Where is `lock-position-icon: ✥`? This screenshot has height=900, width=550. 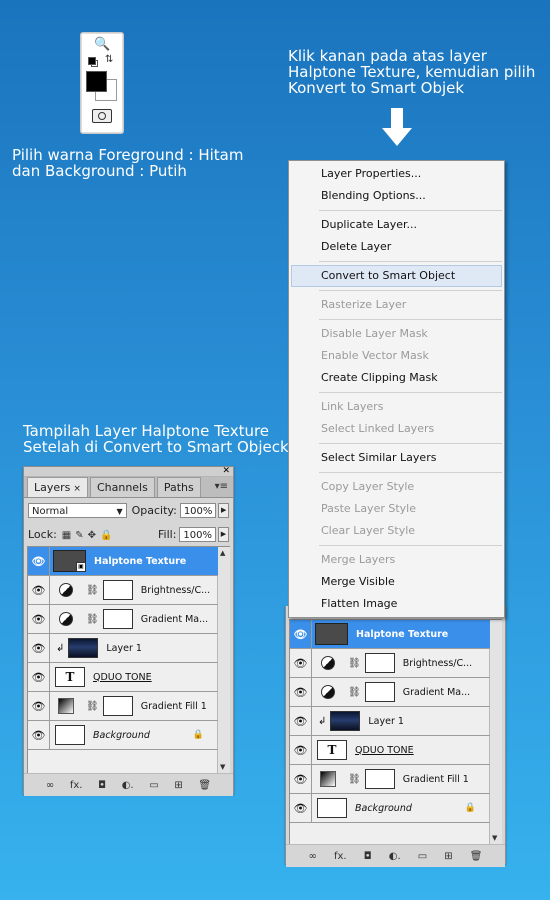
lock-position-icon: ✥ is located at coordinates (92, 535).